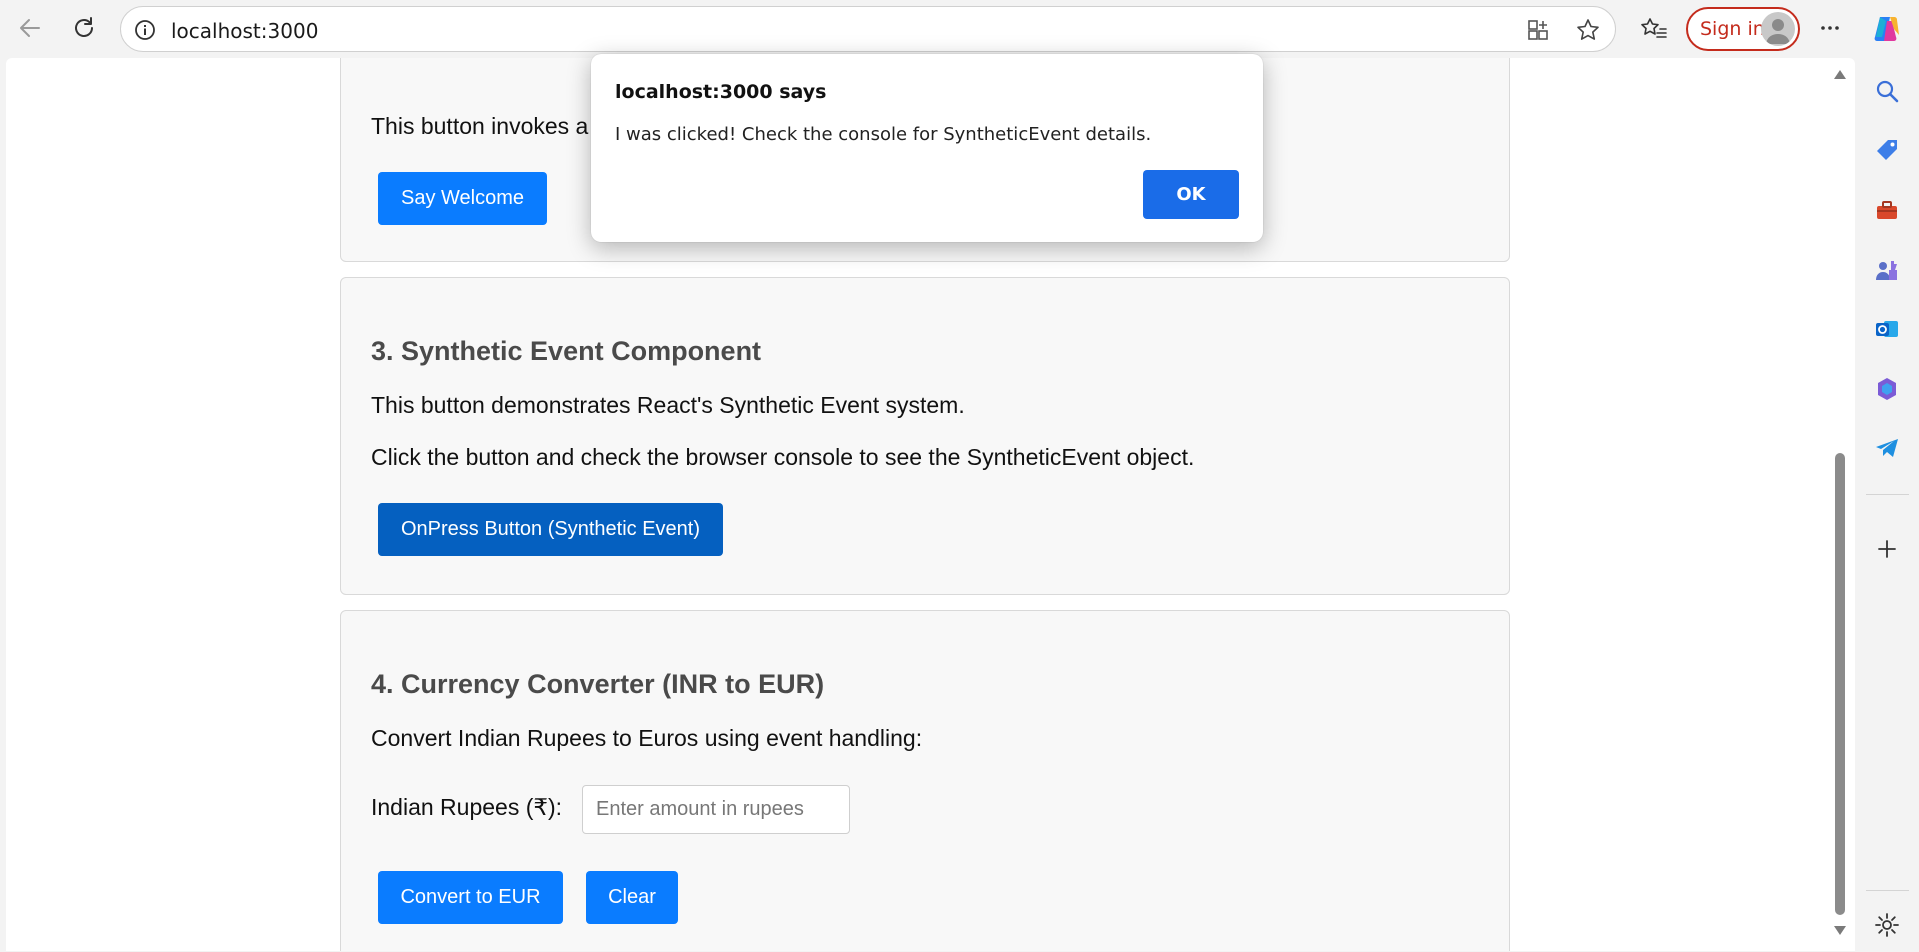 Image resolution: width=1919 pixels, height=952 pixels. Describe the element at coordinates (480, 126) in the screenshot. I see `welcome-card-text: This button invokes a` at that location.